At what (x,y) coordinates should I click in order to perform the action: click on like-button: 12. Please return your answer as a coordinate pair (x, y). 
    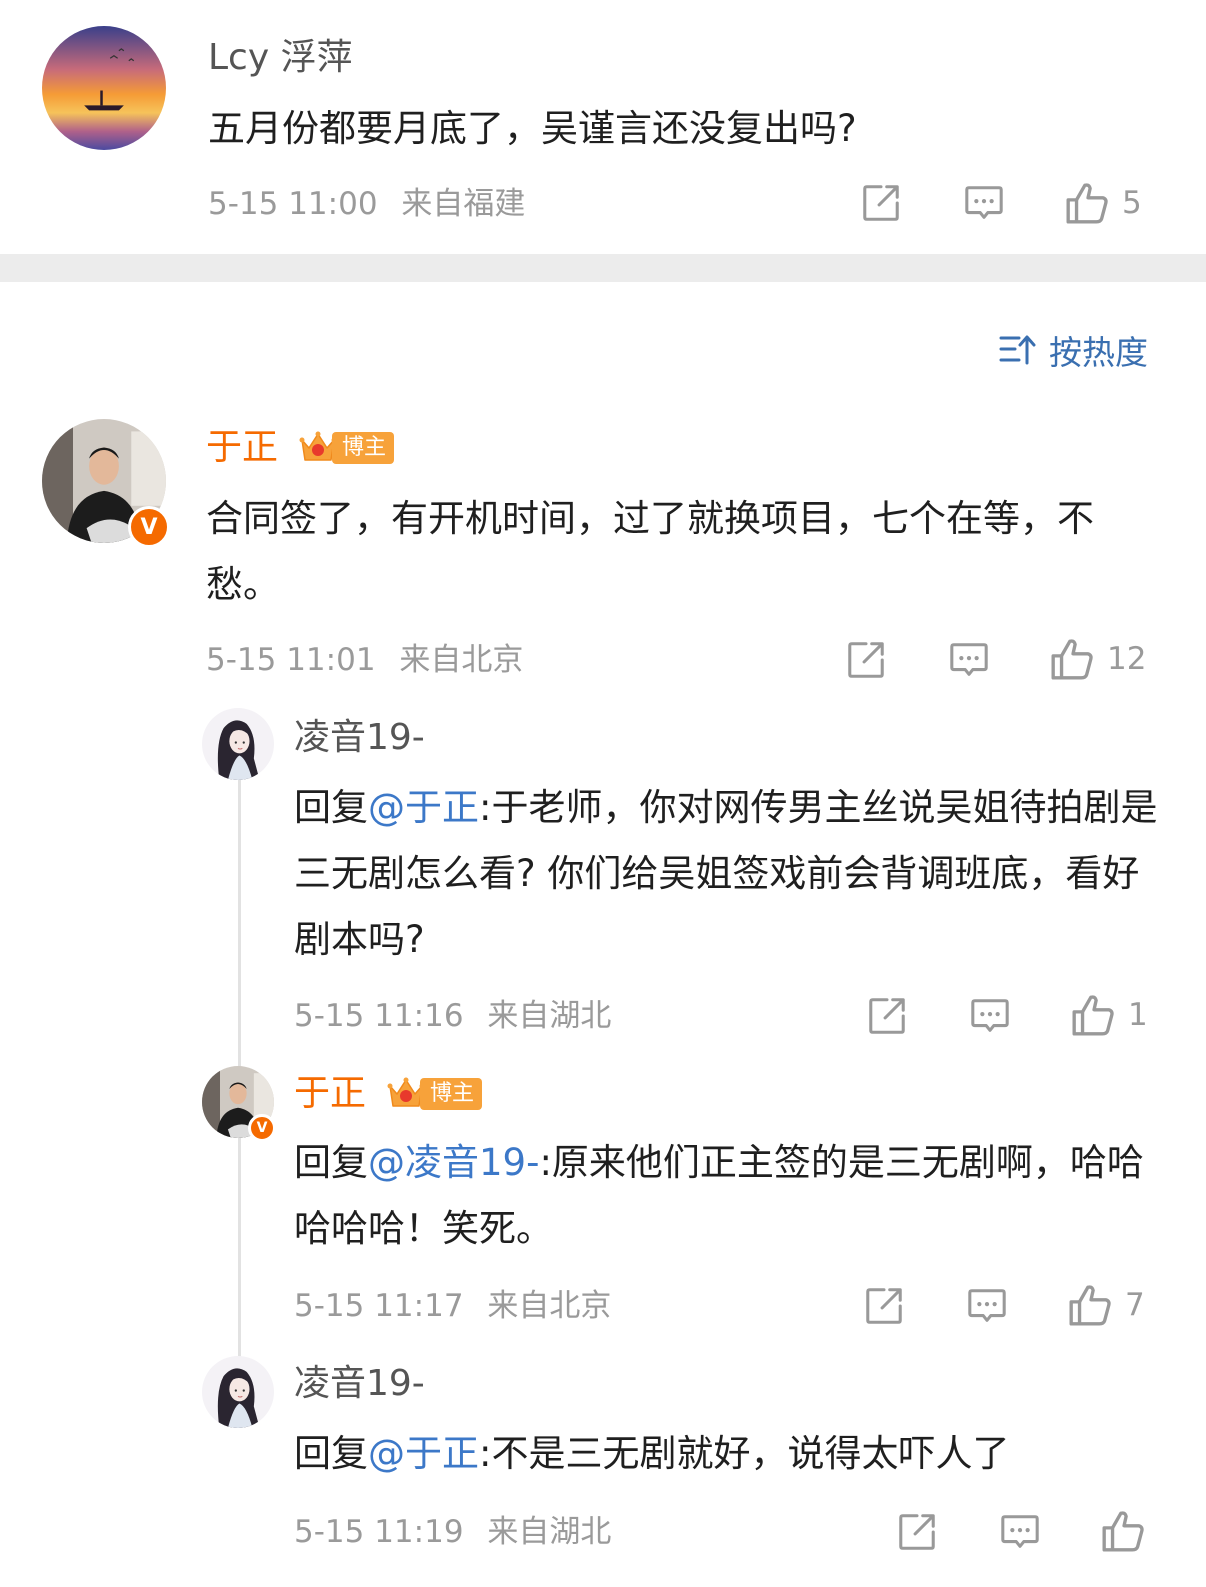
    Looking at the image, I should click on (1097, 659).